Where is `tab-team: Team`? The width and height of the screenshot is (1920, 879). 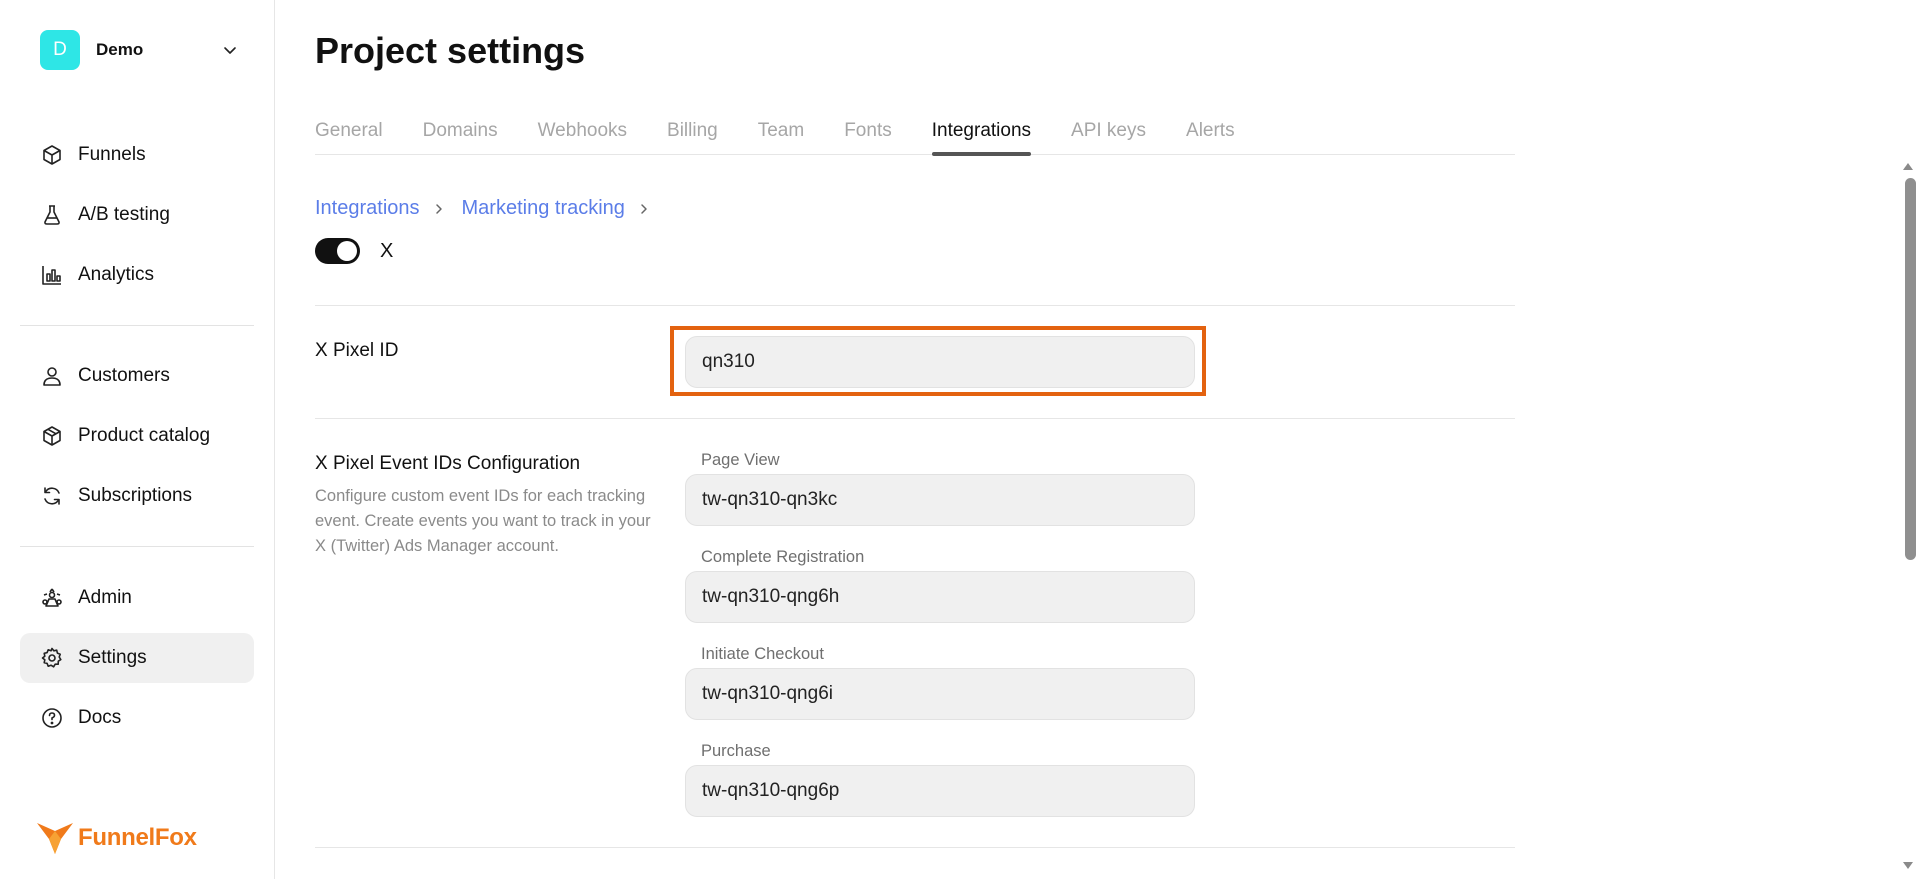 tab-team: Team is located at coordinates (781, 134).